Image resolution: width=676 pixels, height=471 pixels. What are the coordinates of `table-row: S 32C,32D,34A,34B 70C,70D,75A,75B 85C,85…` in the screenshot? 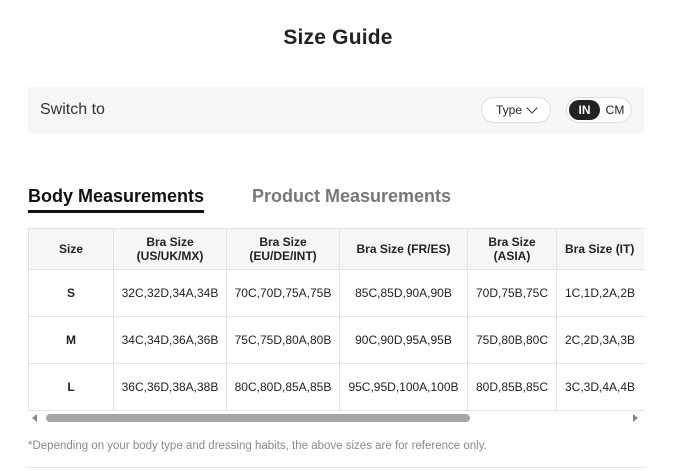 It's located at (336, 293).